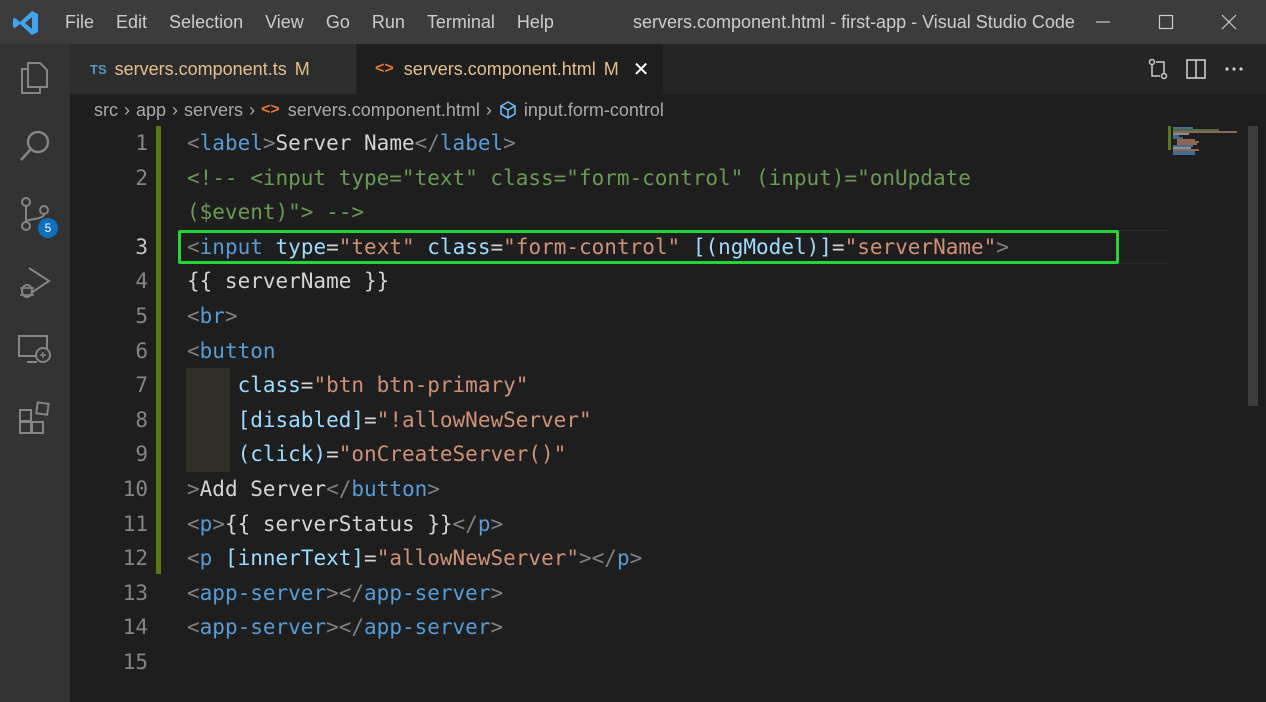  Describe the element at coordinates (384, 110) in the screenshot. I see `breadcrumb-file: servers.component.html` at that location.